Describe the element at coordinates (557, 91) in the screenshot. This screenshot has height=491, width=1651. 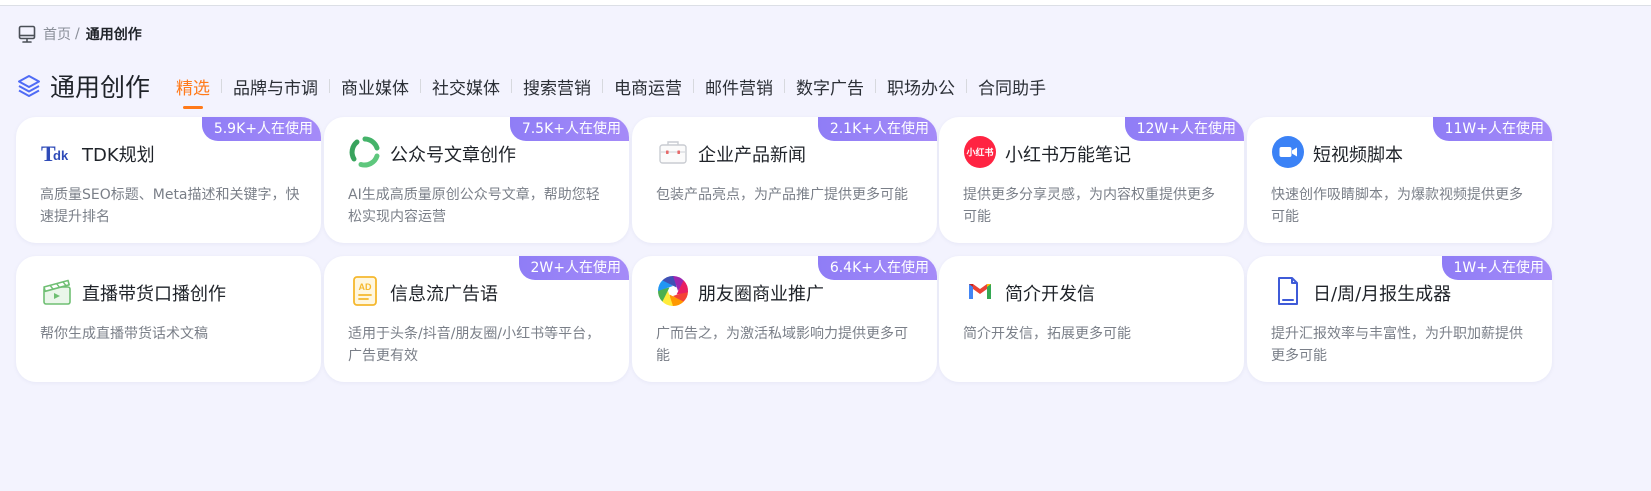
I see `tab-search-marketing: 搜索营销` at that location.